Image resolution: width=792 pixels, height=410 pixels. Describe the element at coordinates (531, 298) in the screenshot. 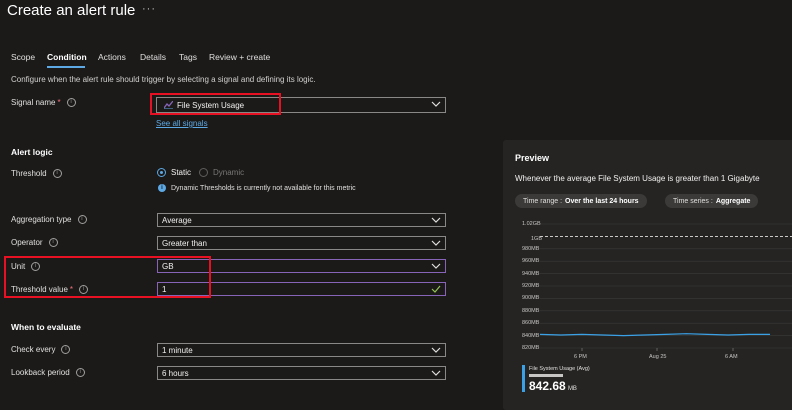

I see `y-tick-label: 900MB` at that location.